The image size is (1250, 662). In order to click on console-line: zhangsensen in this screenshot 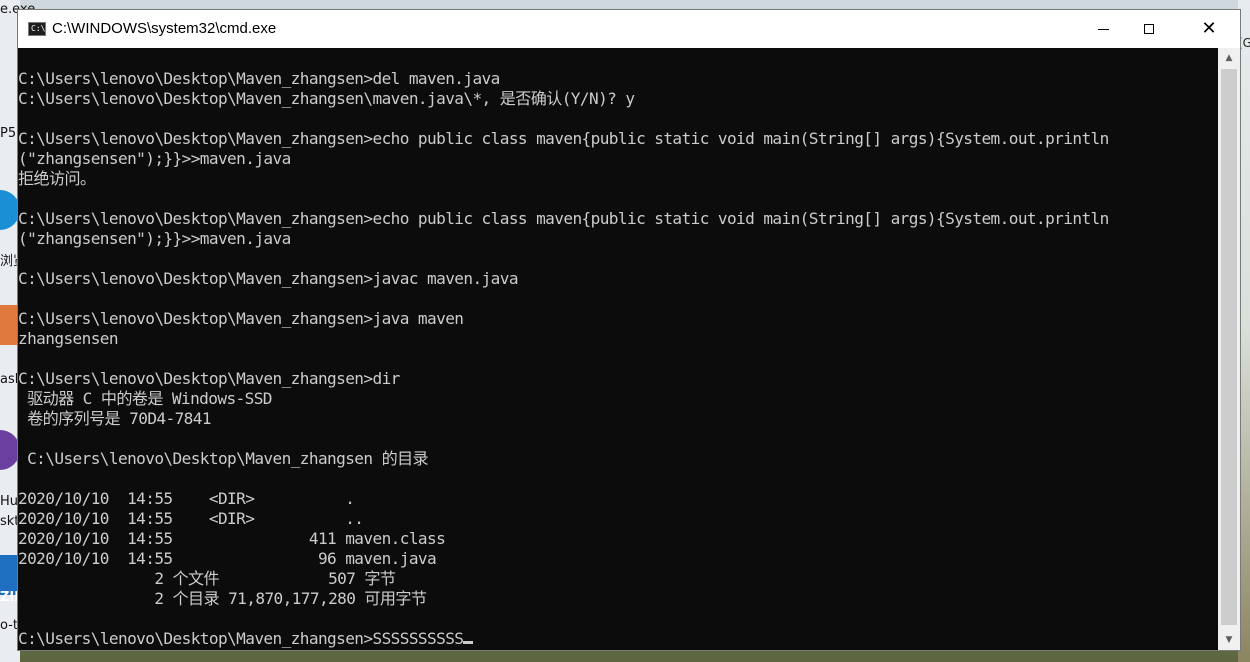, I will do `click(68, 338)`.